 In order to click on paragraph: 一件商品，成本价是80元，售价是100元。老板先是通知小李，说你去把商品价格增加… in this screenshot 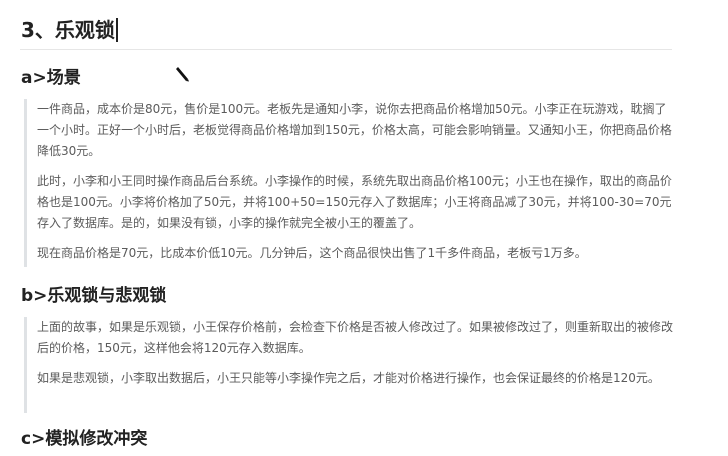, I will do `click(354, 130)`.